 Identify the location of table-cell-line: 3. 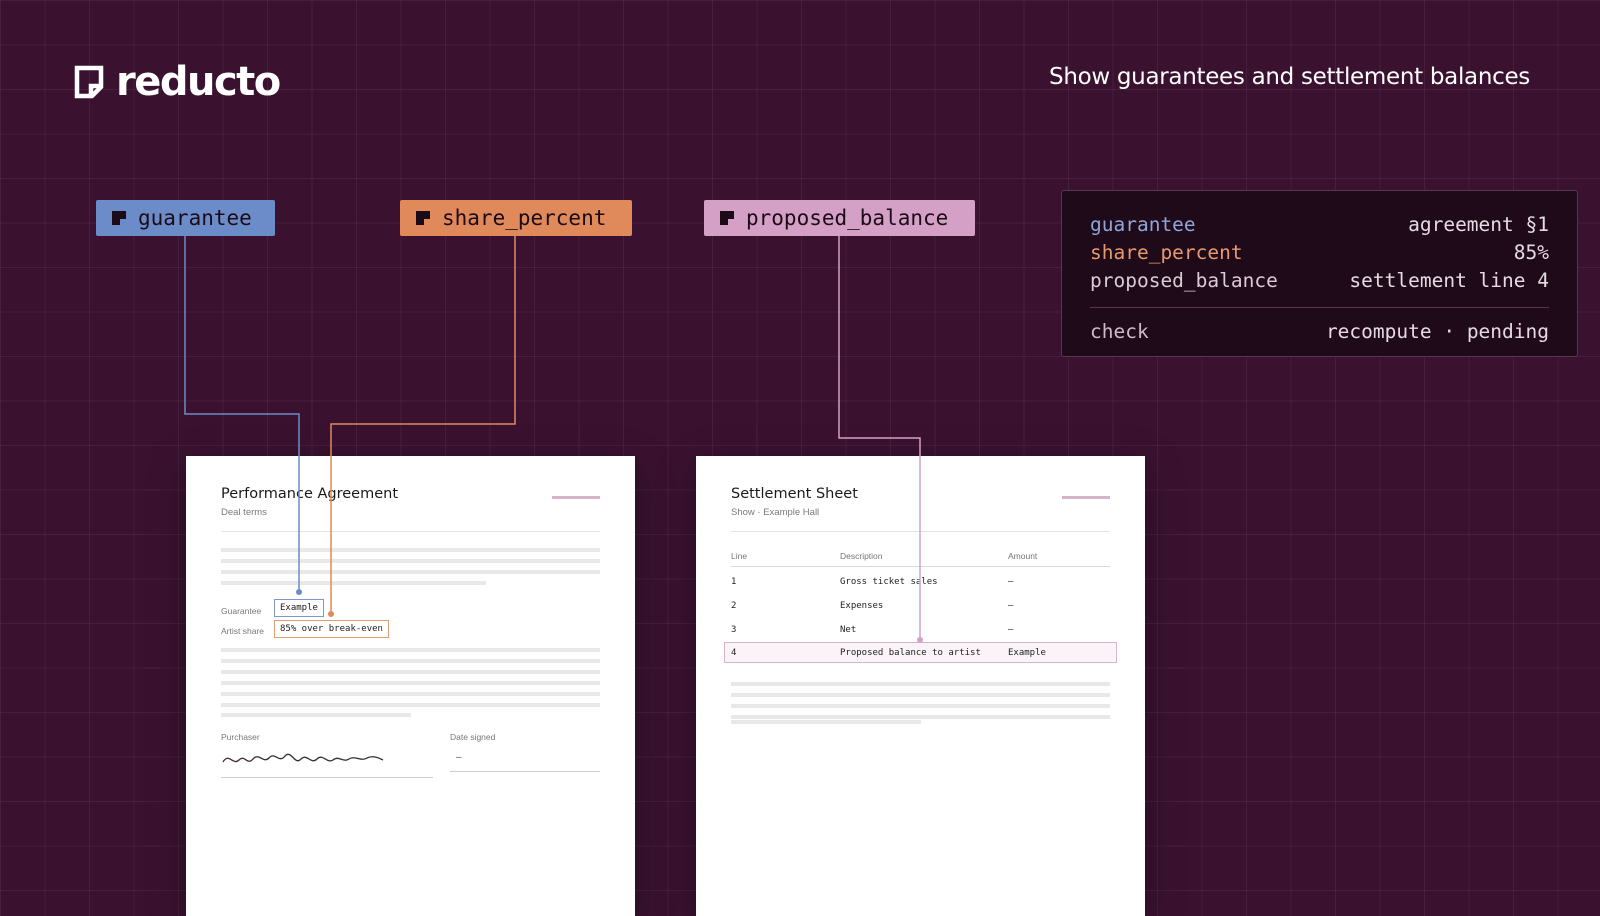
(734, 630).